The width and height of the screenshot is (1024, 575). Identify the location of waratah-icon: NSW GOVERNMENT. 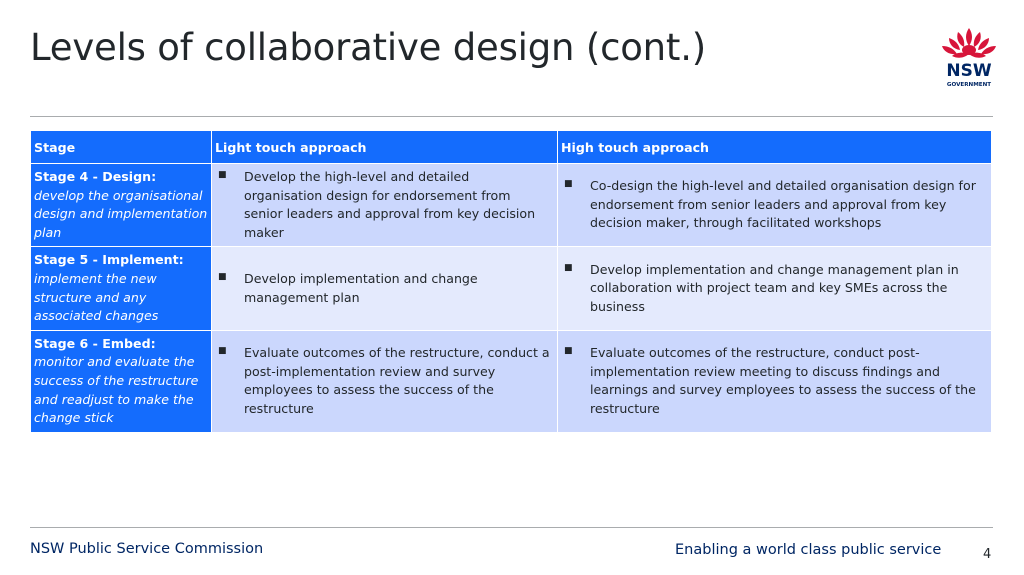
(969, 58).